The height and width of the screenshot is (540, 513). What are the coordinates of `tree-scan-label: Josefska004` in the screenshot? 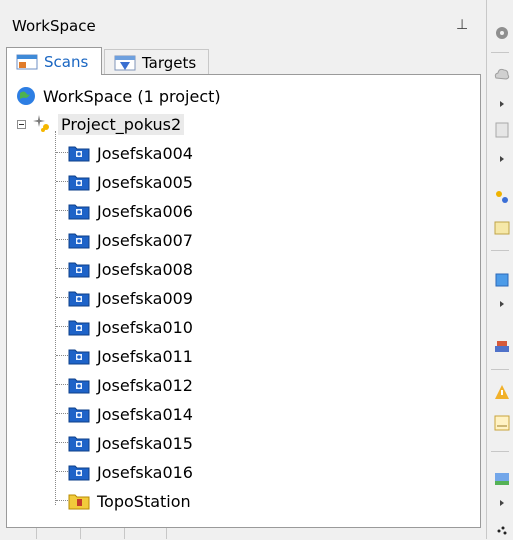 It's located at (145, 153).